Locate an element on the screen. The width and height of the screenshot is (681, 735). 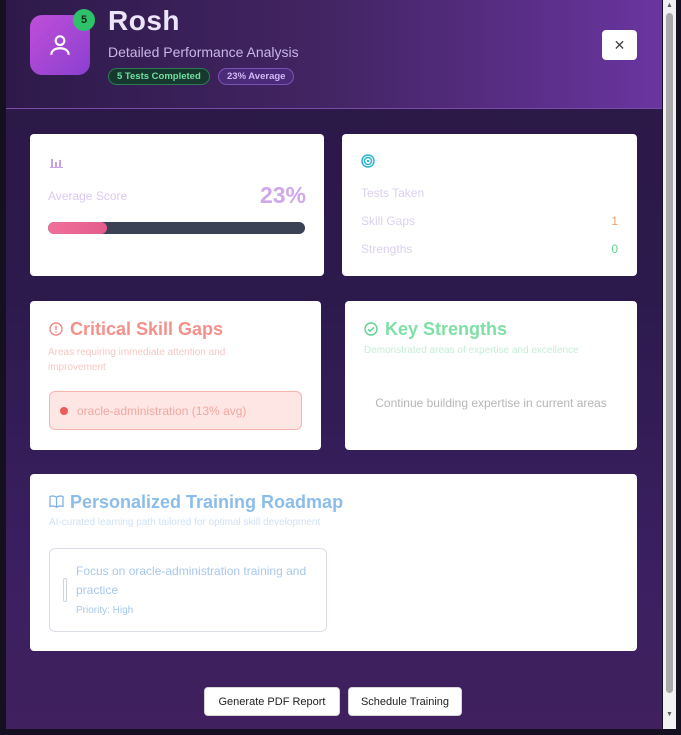
skill-gap-item: oracle-administration (13% avg) is located at coordinates (175, 410).